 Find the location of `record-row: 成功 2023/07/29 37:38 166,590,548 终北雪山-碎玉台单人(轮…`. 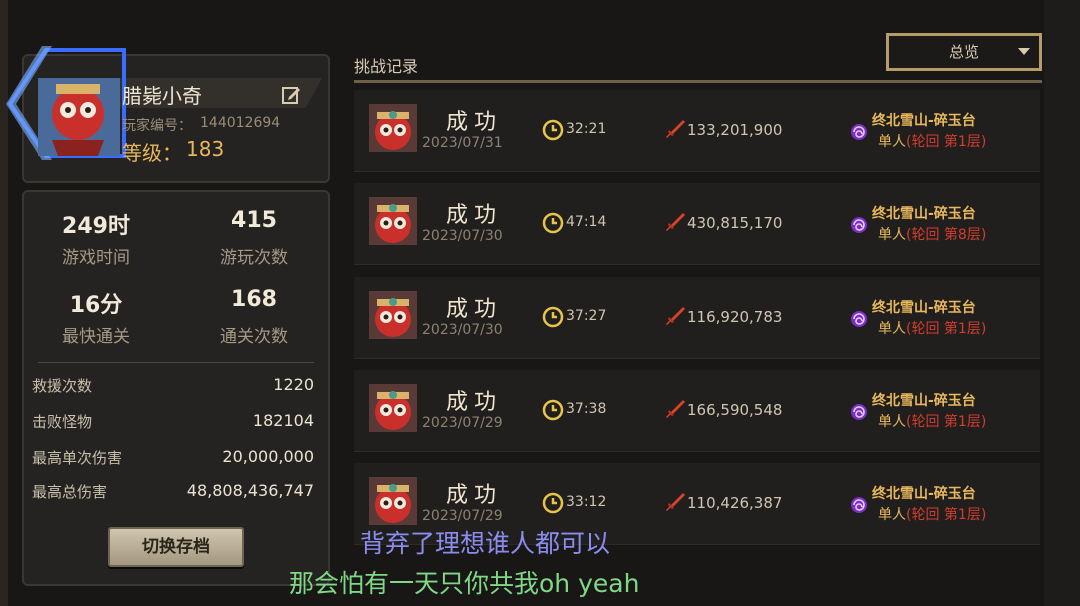

record-row: 成功 2023/07/29 37:38 166,590,548 终北雪山-碎玉台单人(轮… is located at coordinates (697, 411).